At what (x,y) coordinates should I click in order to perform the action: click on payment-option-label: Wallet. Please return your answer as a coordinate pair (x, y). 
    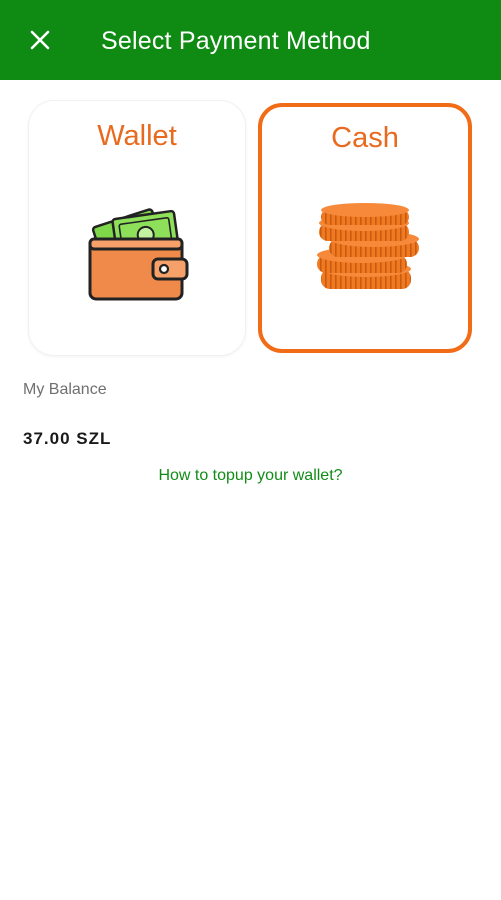
    Looking at the image, I should click on (137, 136).